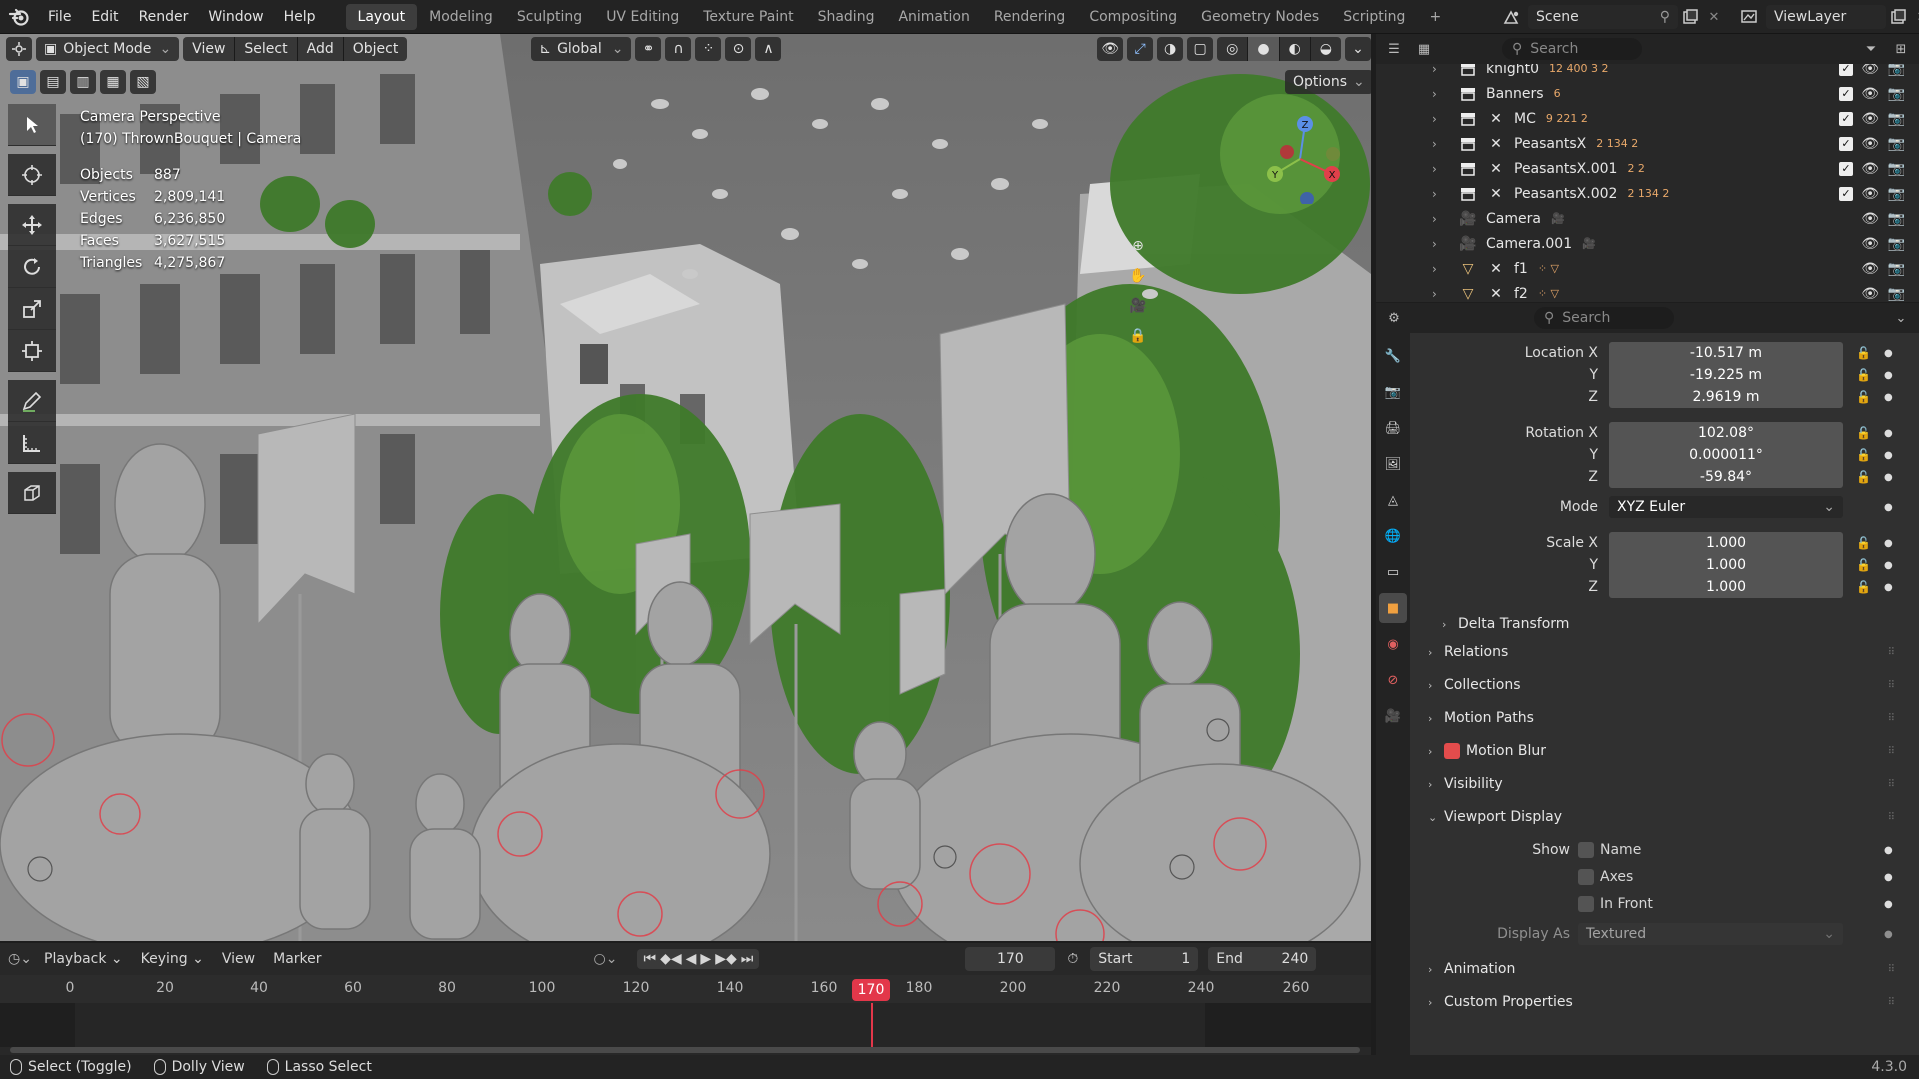 The width and height of the screenshot is (1919, 1079). I want to click on next-keyframe-icon: ▶◆, so click(726, 959).